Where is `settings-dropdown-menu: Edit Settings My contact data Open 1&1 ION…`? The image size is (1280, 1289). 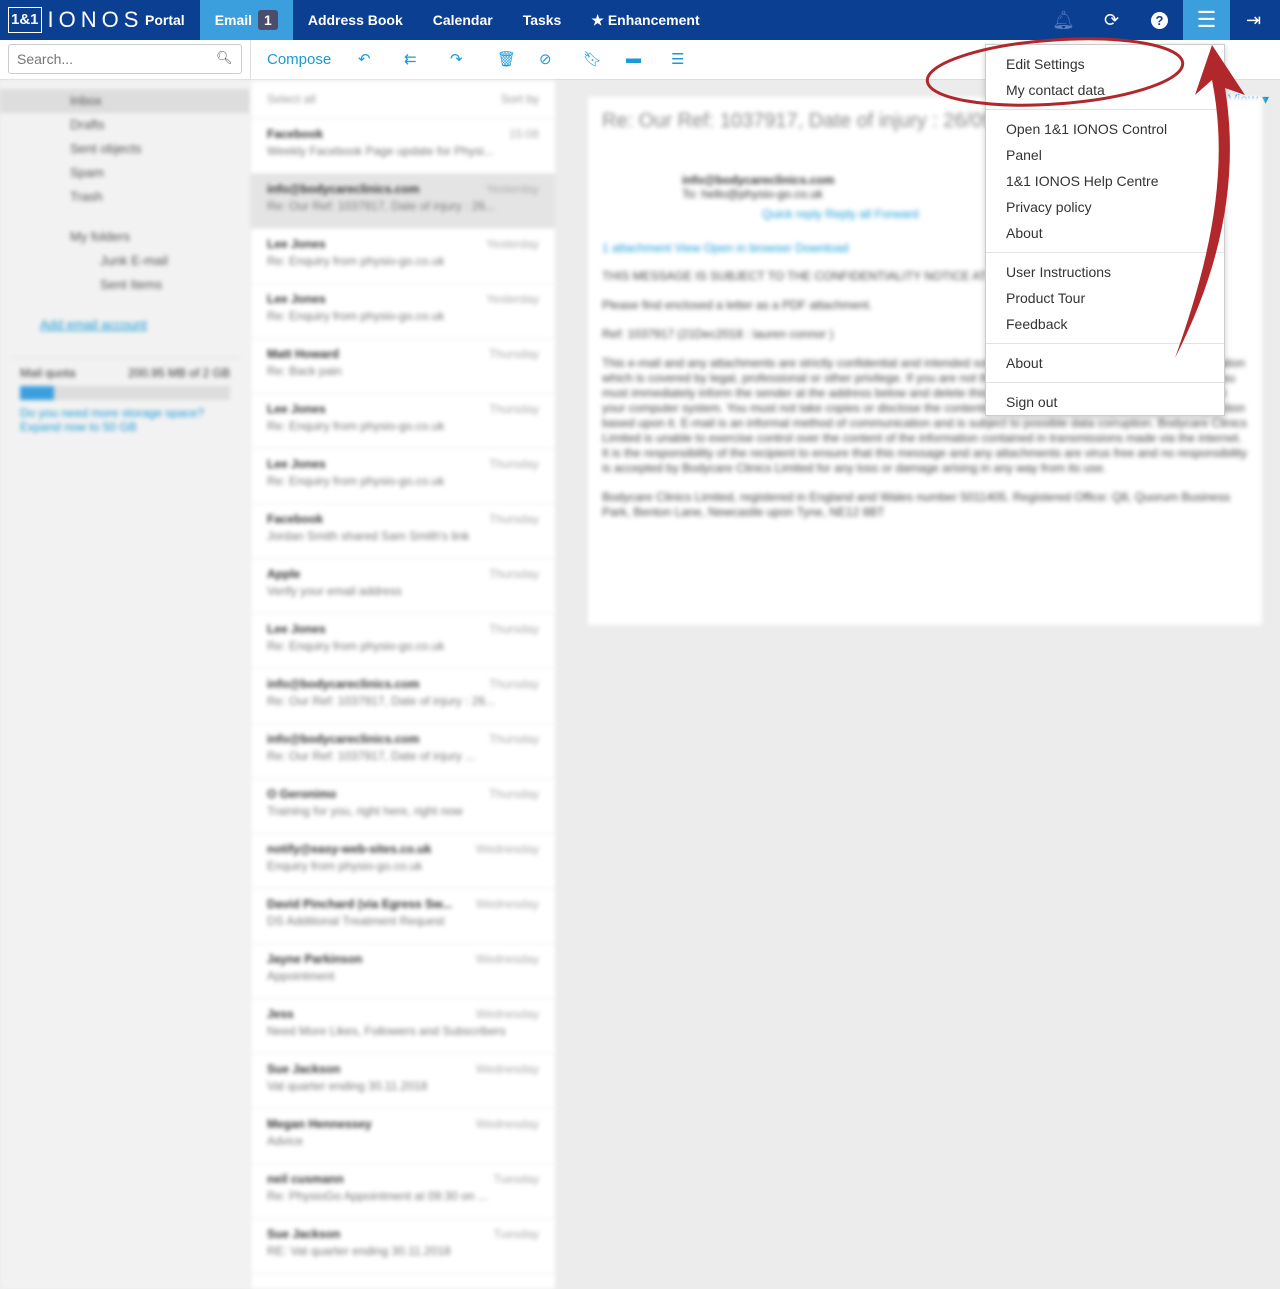
settings-dropdown-menu: Edit Settings My contact data Open 1&1 ION… is located at coordinates (1105, 230).